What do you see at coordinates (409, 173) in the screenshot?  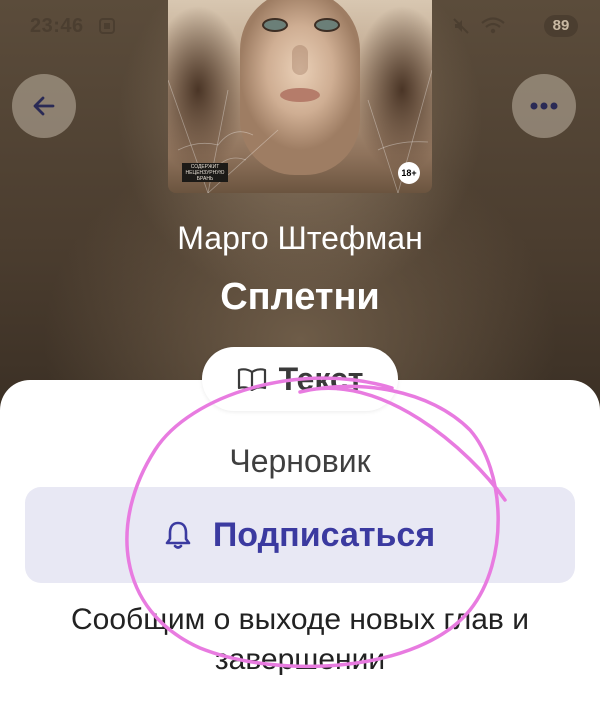 I see `age-rating-badge: 18+` at bounding box center [409, 173].